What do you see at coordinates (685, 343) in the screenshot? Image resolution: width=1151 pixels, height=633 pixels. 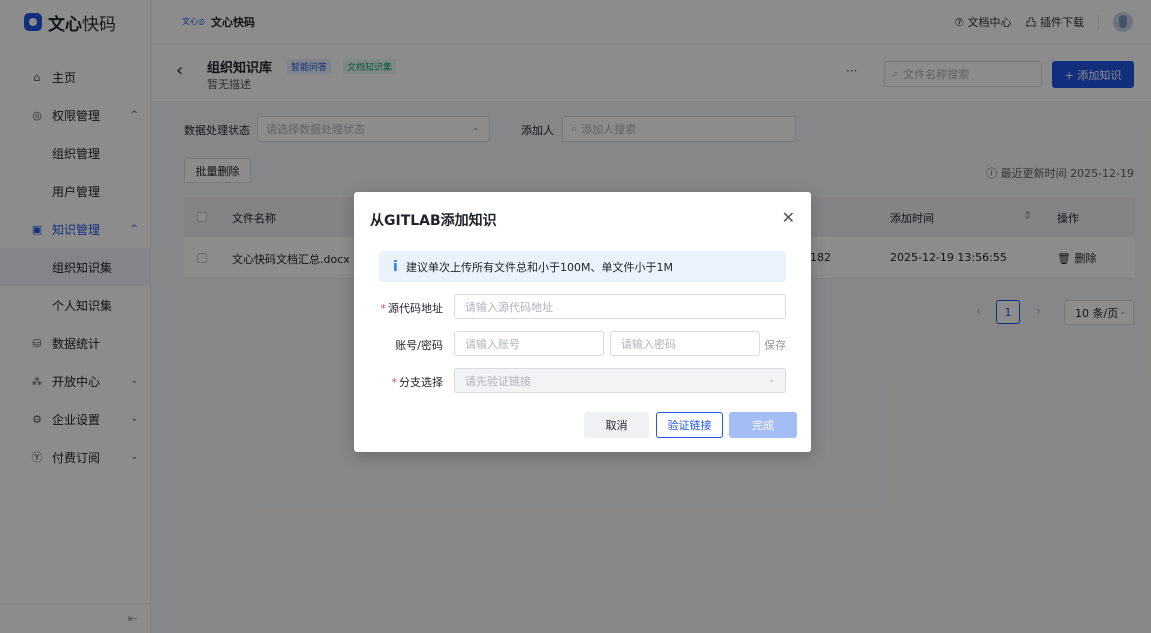 I see `password-input: 请输入密码` at bounding box center [685, 343].